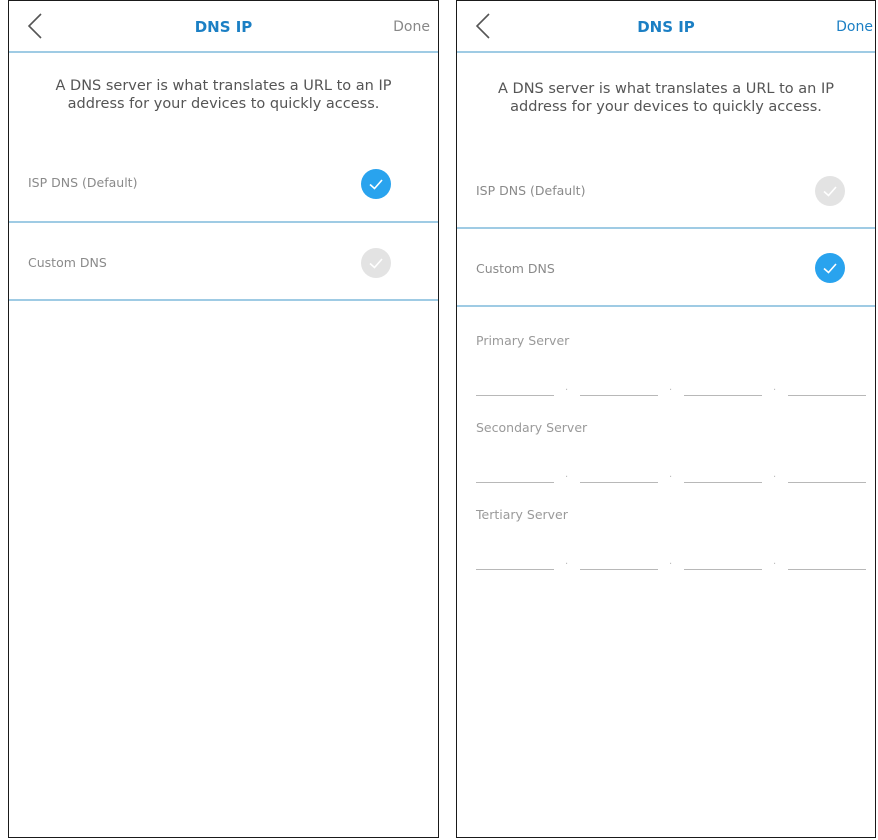 This screenshot has height=840, width=878. I want to click on server-label: Primary Server, so click(523, 340).